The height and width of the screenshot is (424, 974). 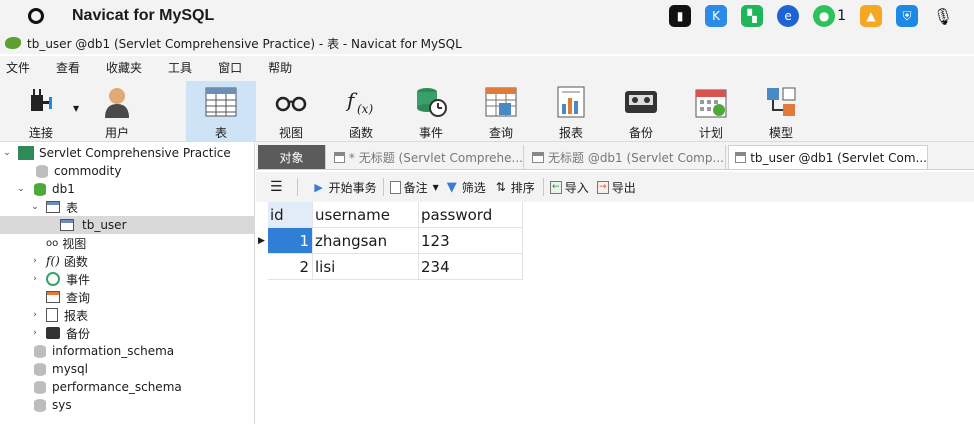 What do you see at coordinates (569, 187) in the screenshot?
I see `import-button: ← 导入` at bounding box center [569, 187].